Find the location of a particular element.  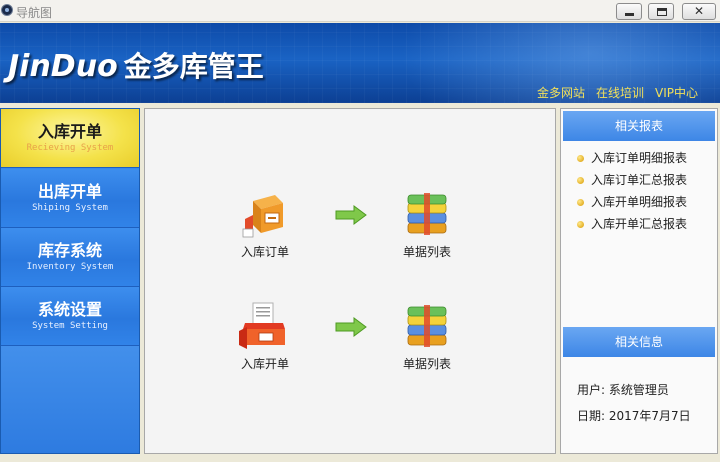

header-links: 金多网站 在线培训 VIP中心 is located at coordinates (617, 92).